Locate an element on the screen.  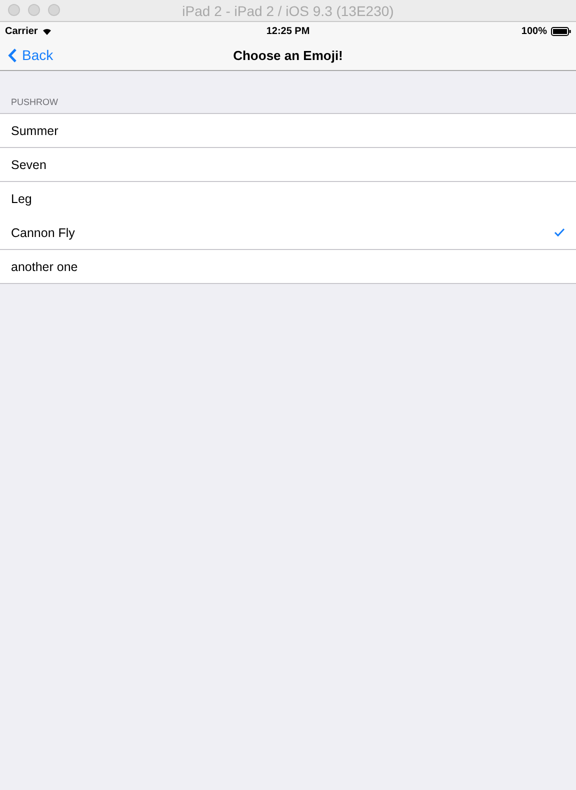
zoom-window-icon is located at coordinates (54, 10).